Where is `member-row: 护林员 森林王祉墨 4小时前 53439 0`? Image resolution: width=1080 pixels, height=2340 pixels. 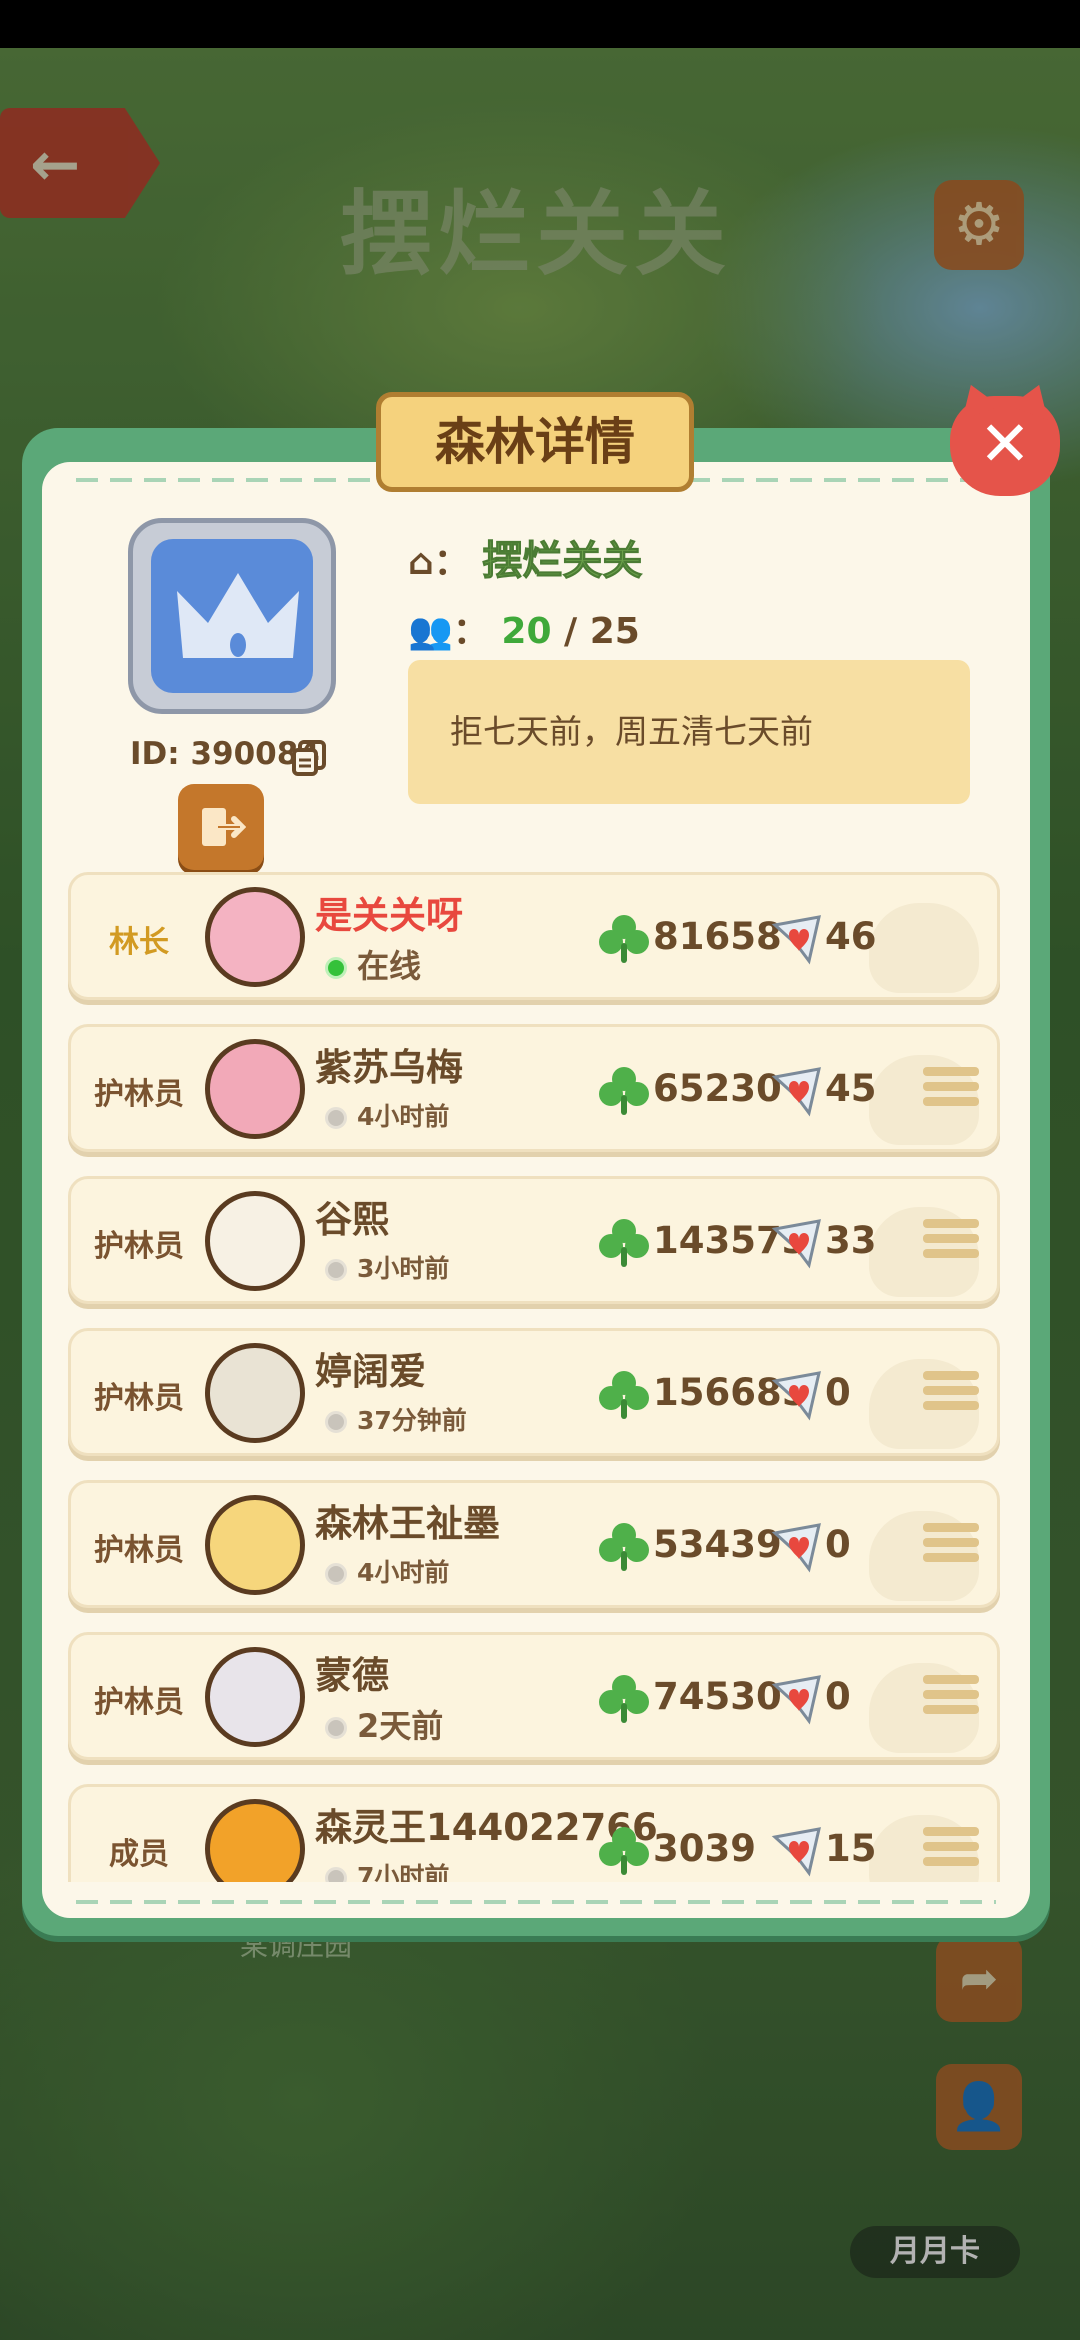
member-row: 护林员 森林王祉墨 4小时前 53439 0 is located at coordinates (534, 1544).